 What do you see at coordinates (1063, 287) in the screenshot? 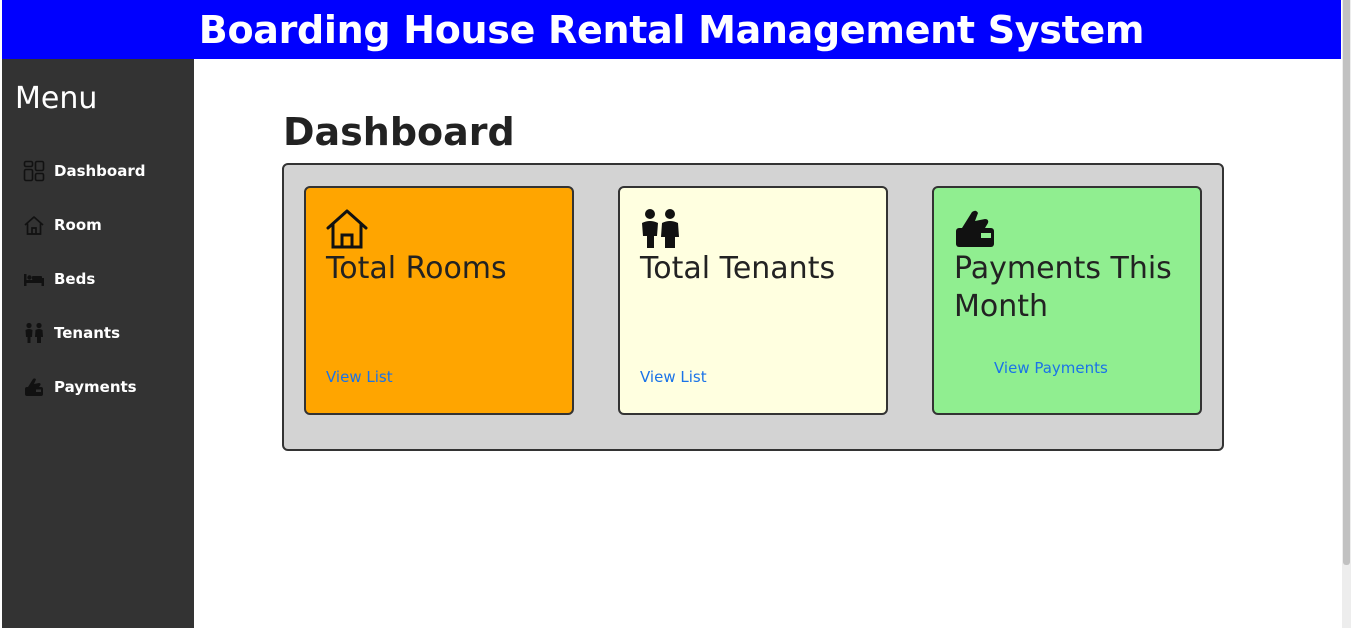
I see `card-title: Payments This Month` at bounding box center [1063, 287].